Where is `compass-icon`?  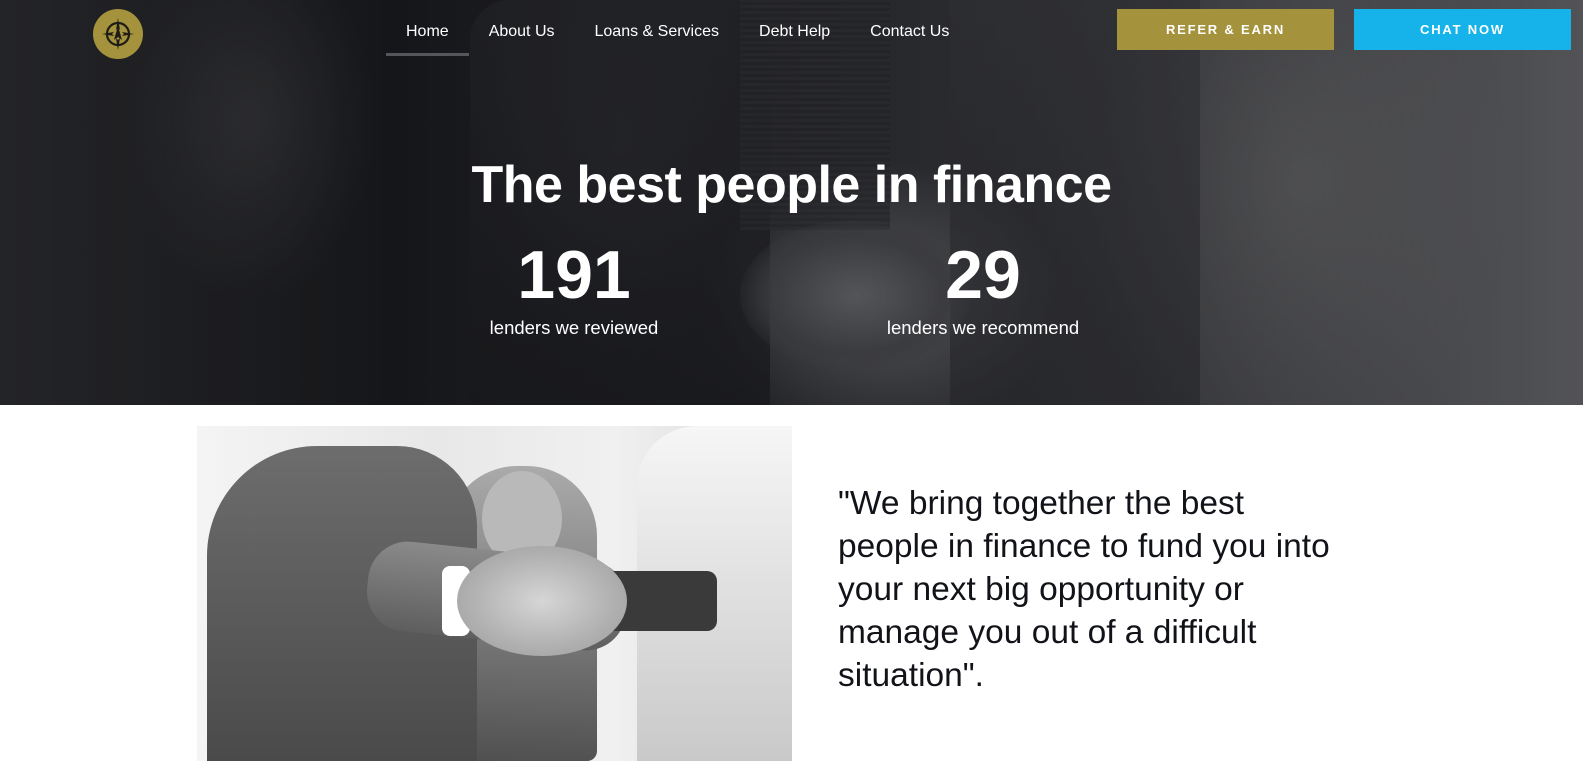 compass-icon is located at coordinates (118, 34).